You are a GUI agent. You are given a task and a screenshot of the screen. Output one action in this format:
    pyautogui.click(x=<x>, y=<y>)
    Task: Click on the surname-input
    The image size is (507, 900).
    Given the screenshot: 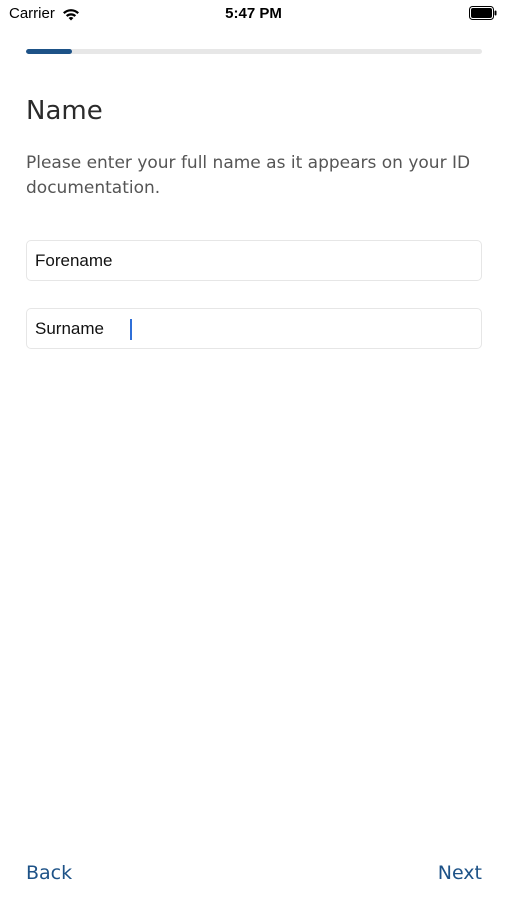 What is the action you would take?
    pyautogui.click(x=254, y=328)
    